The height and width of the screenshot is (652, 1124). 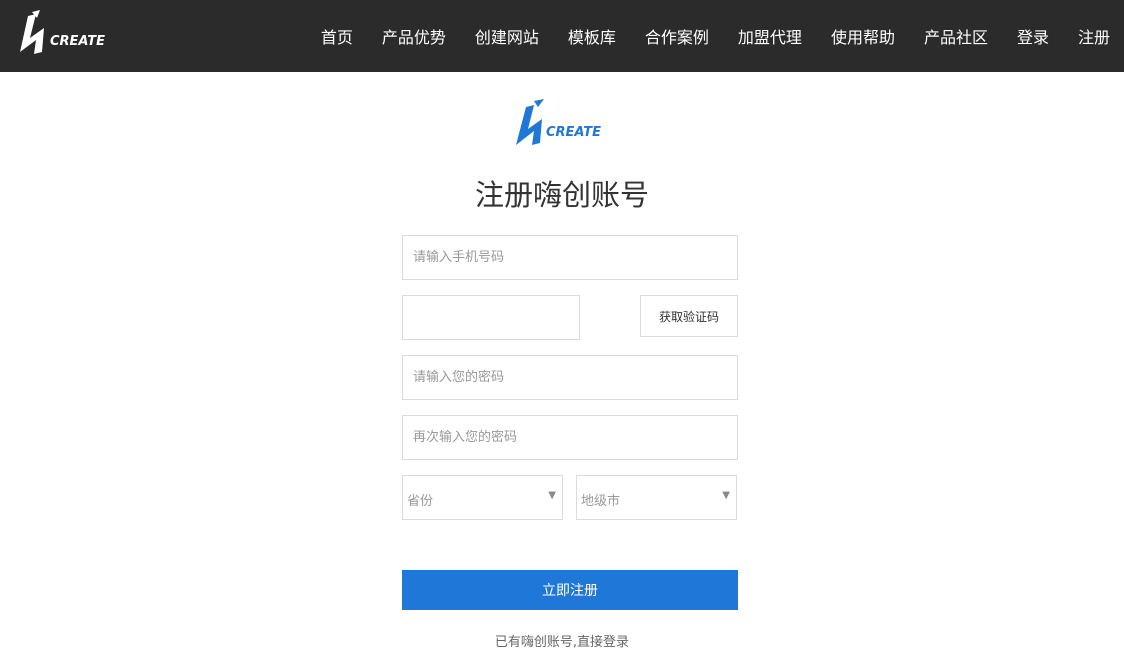 What do you see at coordinates (482, 497) in the screenshot?
I see `province-select: 省份 ▼` at bounding box center [482, 497].